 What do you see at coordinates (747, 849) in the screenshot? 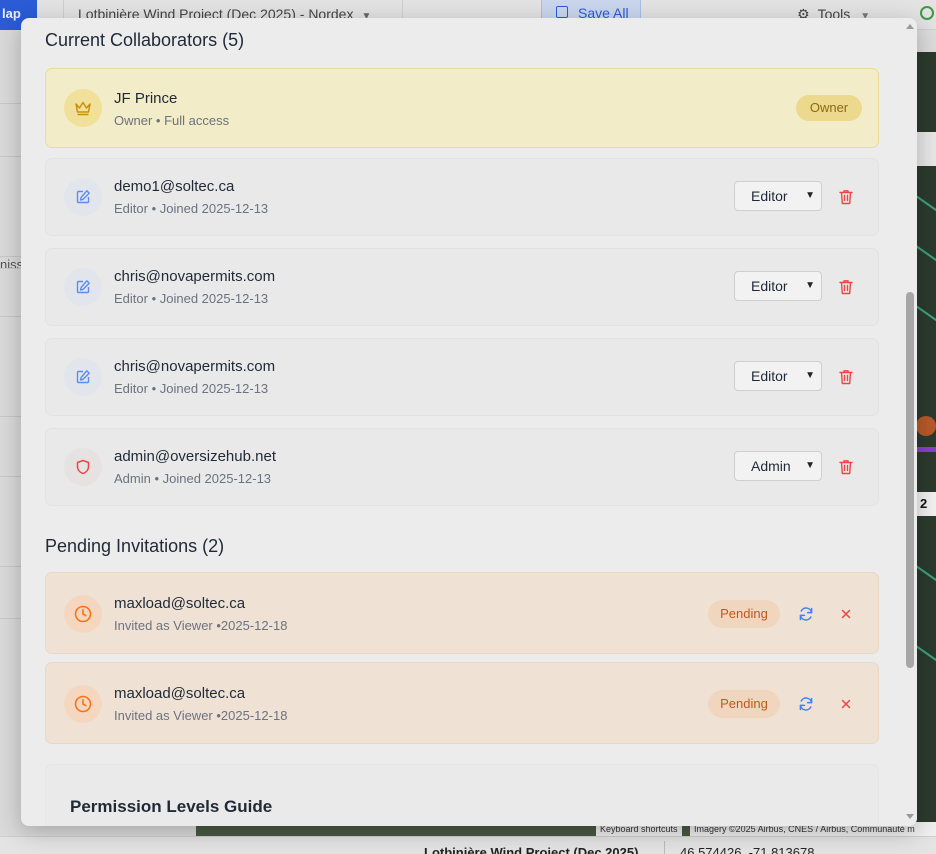
I see `status-coordinates: 46.574426, -71.813678` at bounding box center [747, 849].